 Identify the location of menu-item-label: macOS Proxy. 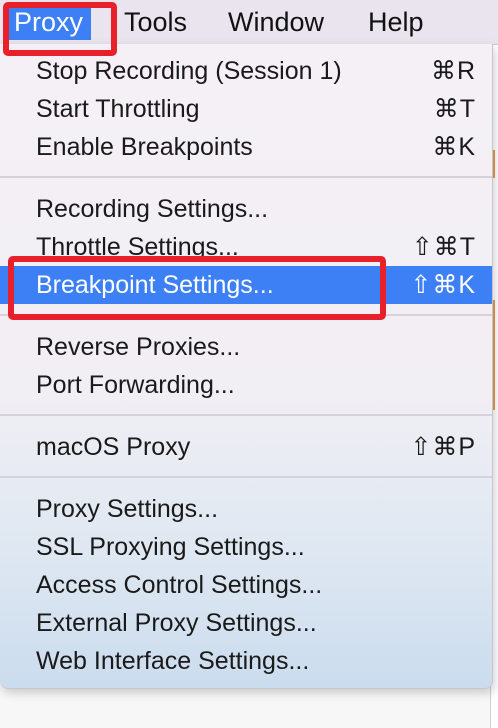
(113, 447).